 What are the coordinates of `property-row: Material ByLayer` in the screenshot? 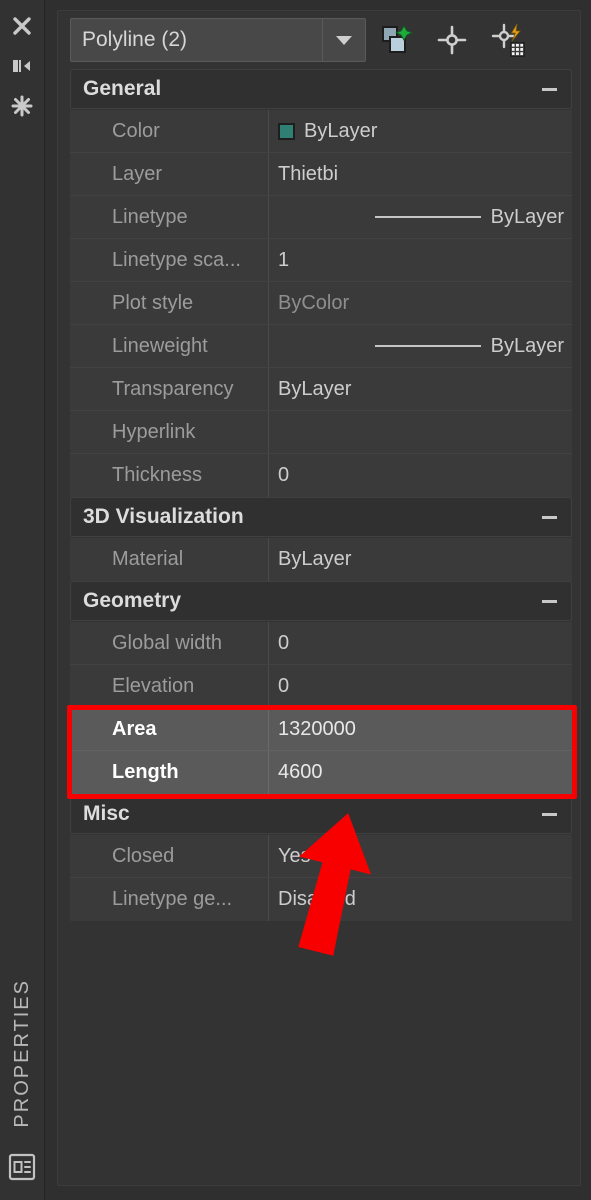 It's located at (321, 559).